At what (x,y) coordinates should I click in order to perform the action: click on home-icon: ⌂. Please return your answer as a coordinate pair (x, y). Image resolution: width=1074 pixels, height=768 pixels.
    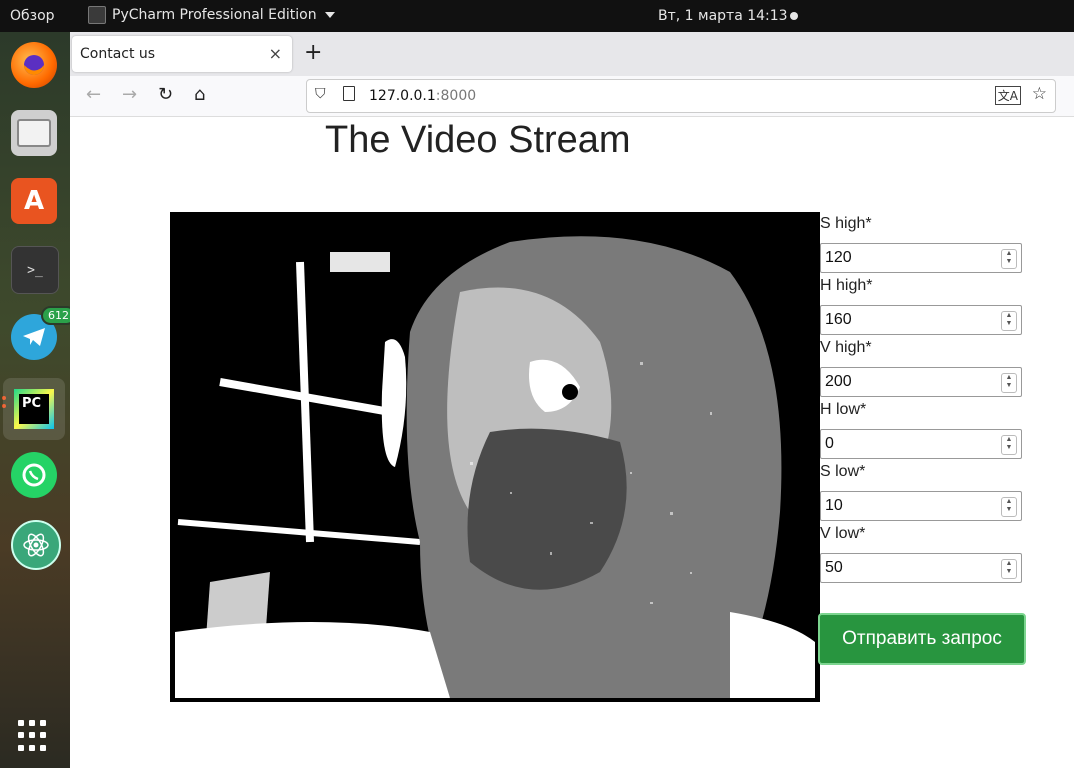
    Looking at the image, I should click on (199, 94).